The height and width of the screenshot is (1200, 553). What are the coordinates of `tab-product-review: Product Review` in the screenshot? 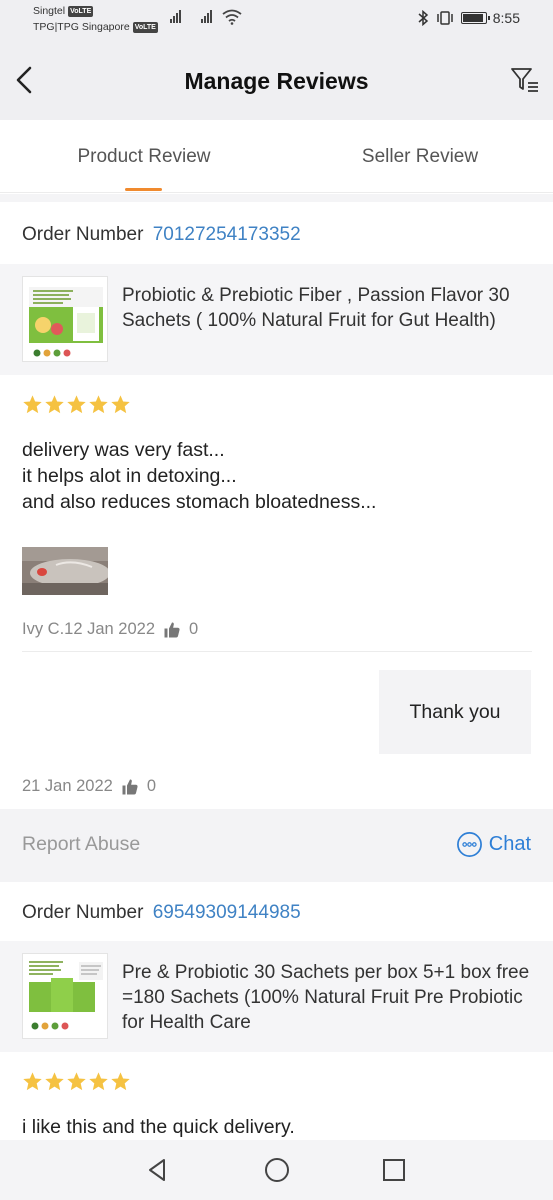 It's located at (144, 157).